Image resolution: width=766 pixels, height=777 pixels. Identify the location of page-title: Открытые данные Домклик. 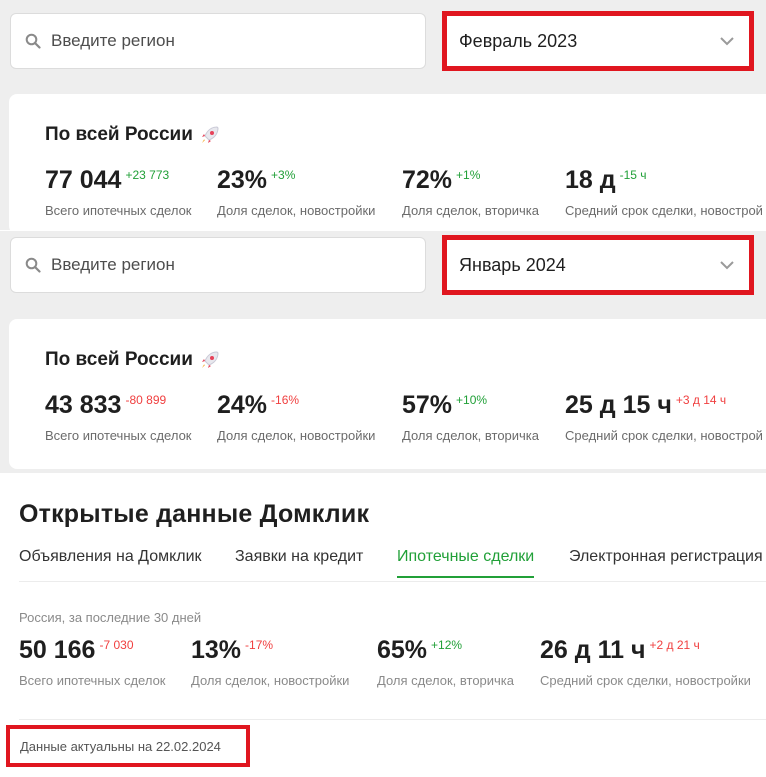
(194, 514).